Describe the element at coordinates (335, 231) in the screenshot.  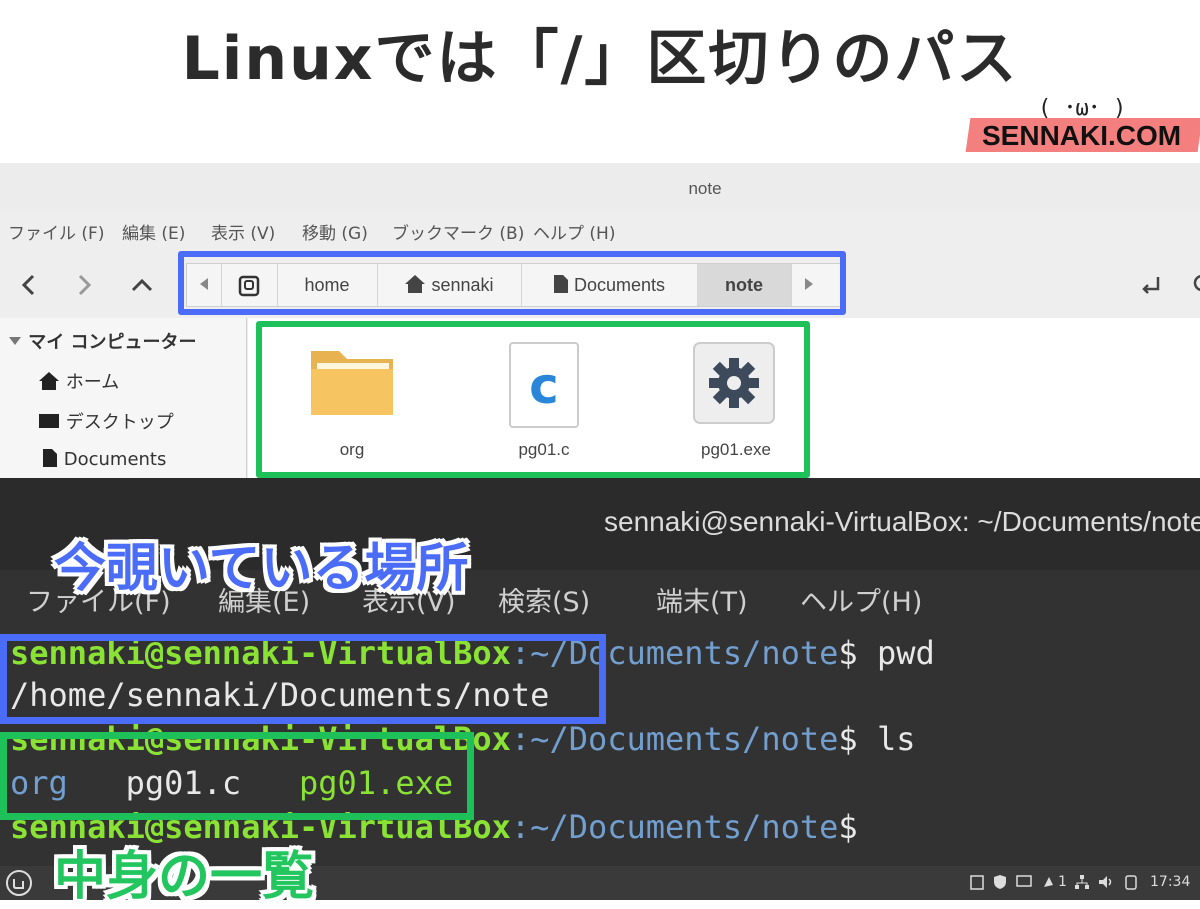
I see `menu-go: 移動 (G)` at that location.